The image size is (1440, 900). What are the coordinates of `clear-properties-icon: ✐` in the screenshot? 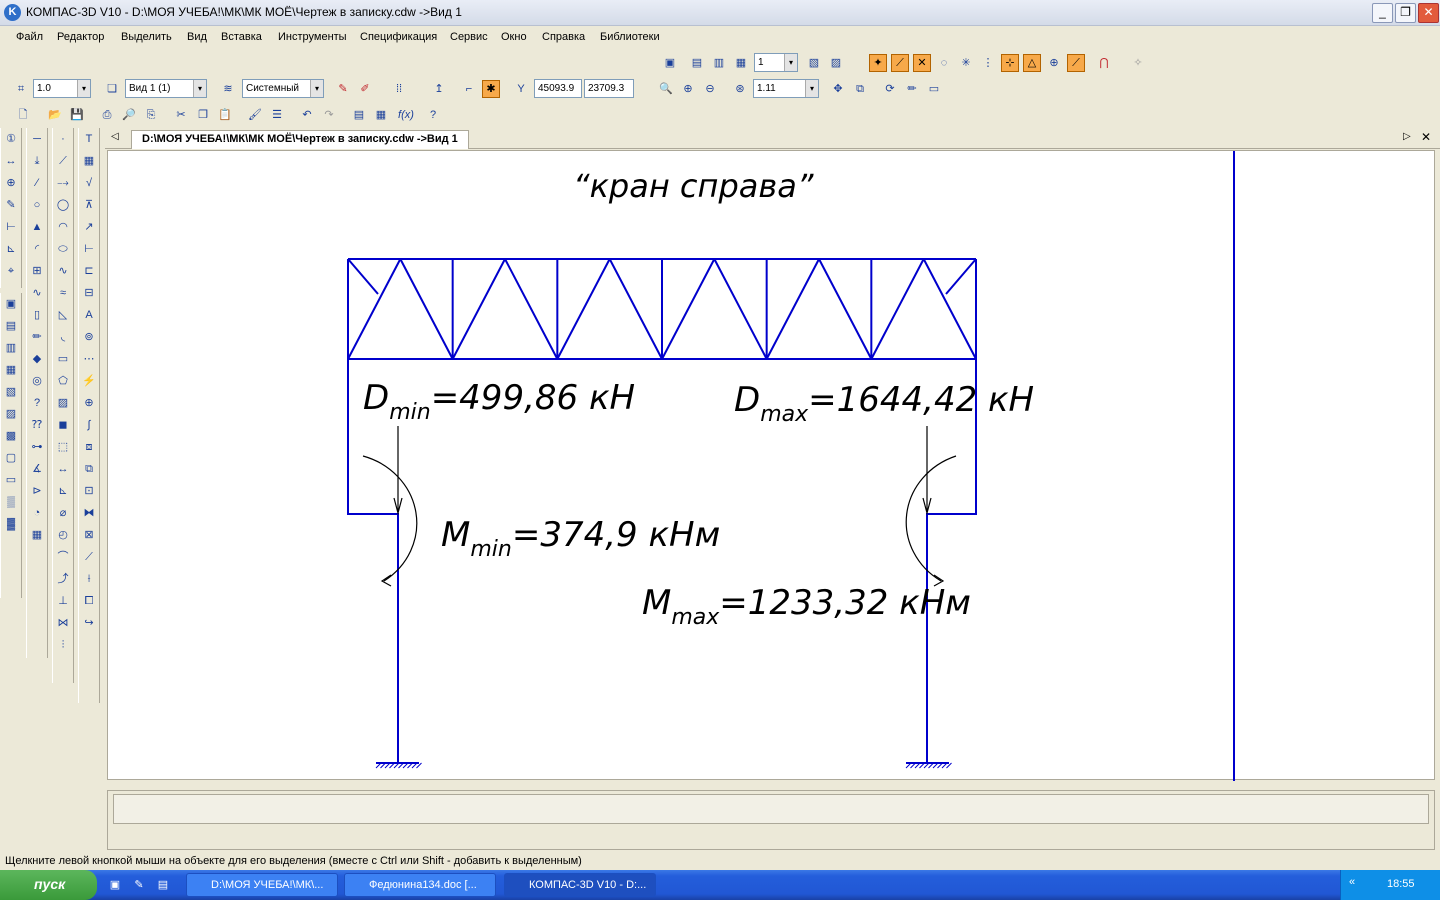 It's located at (365, 89).